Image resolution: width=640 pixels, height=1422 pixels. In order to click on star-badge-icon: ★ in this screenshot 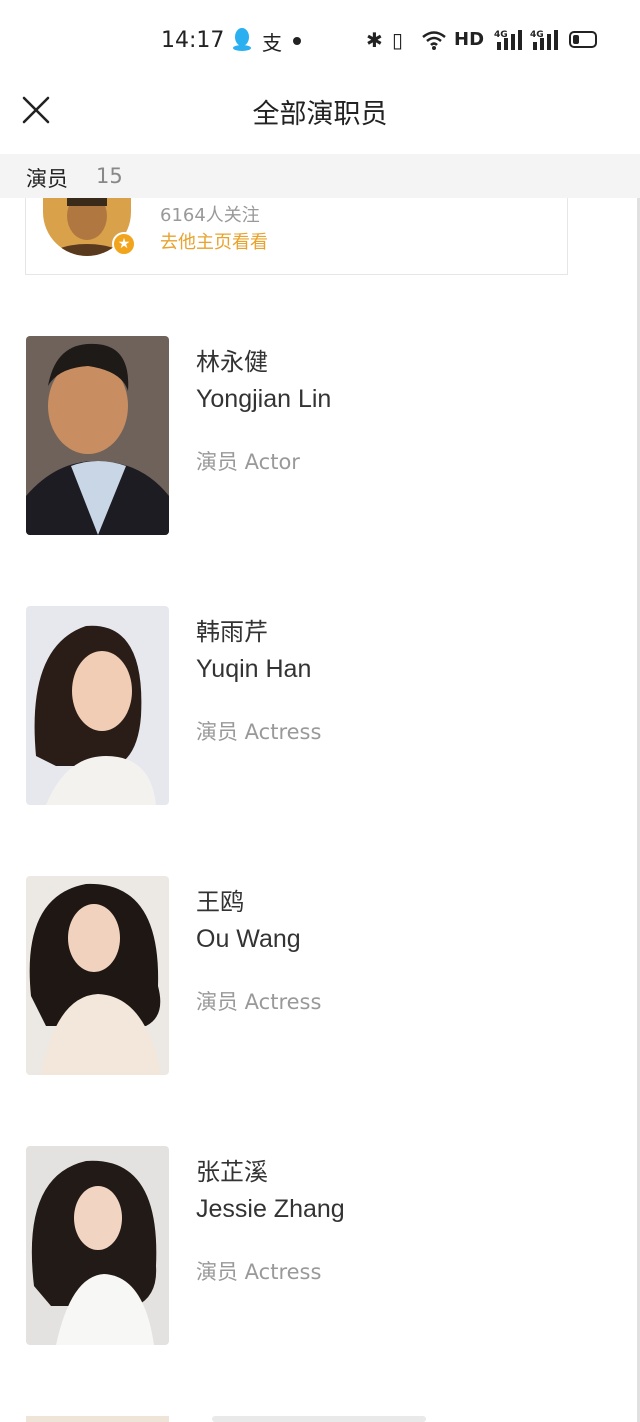, I will do `click(124, 244)`.